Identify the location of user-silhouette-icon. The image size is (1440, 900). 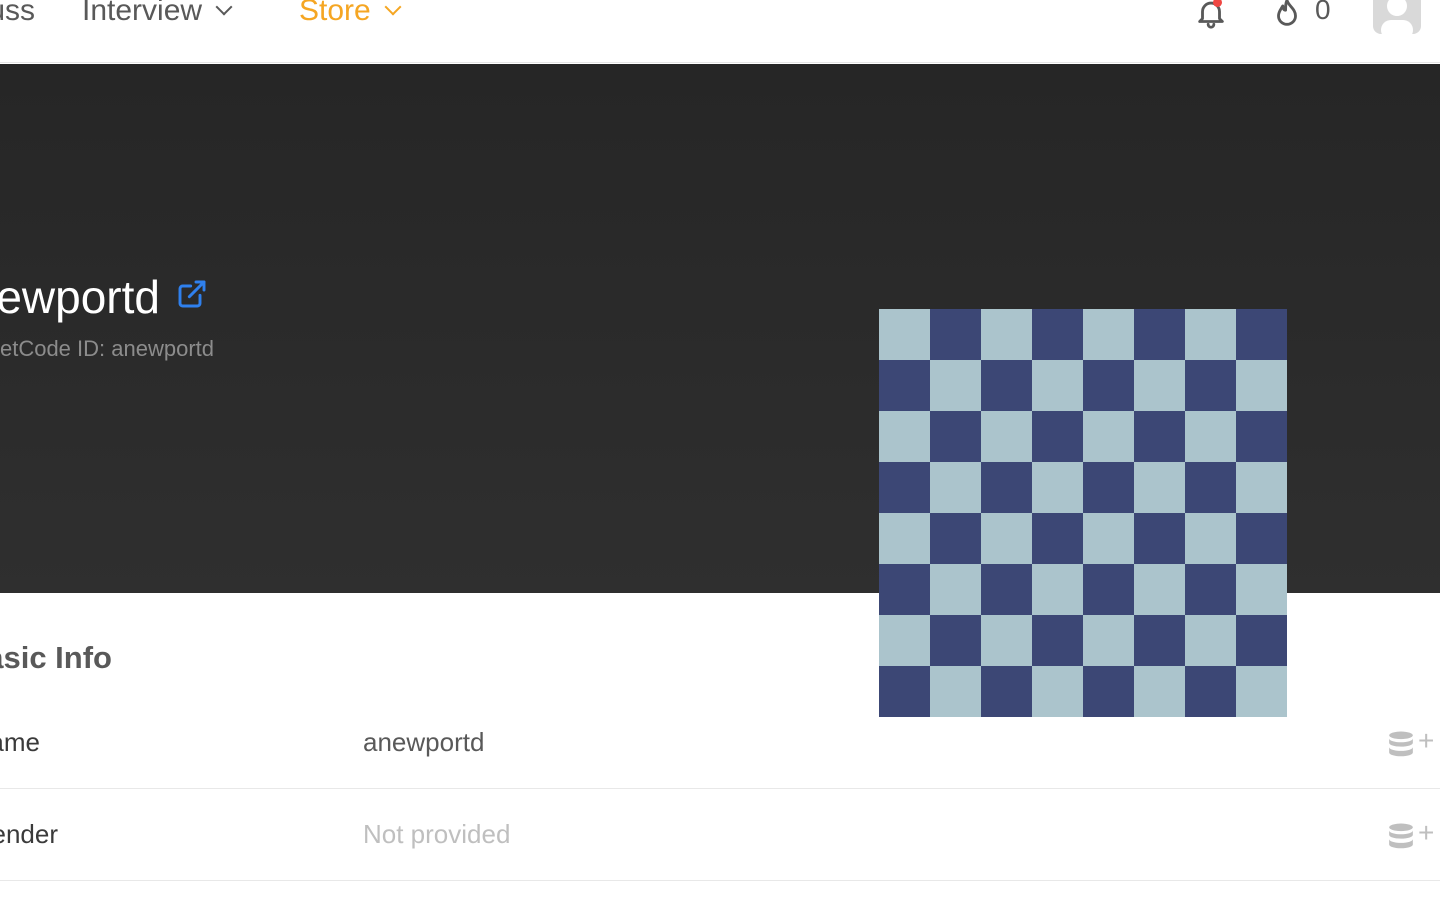
(1397, 17).